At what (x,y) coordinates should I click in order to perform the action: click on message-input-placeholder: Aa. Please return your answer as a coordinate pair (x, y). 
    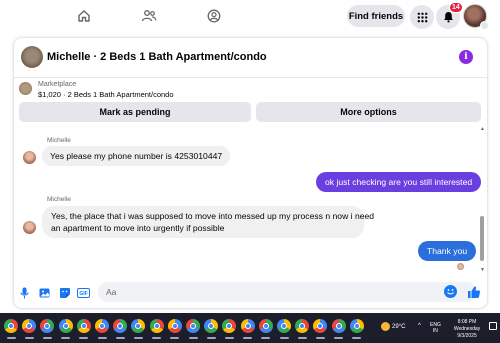
    Looking at the image, I should click on (111, 292).